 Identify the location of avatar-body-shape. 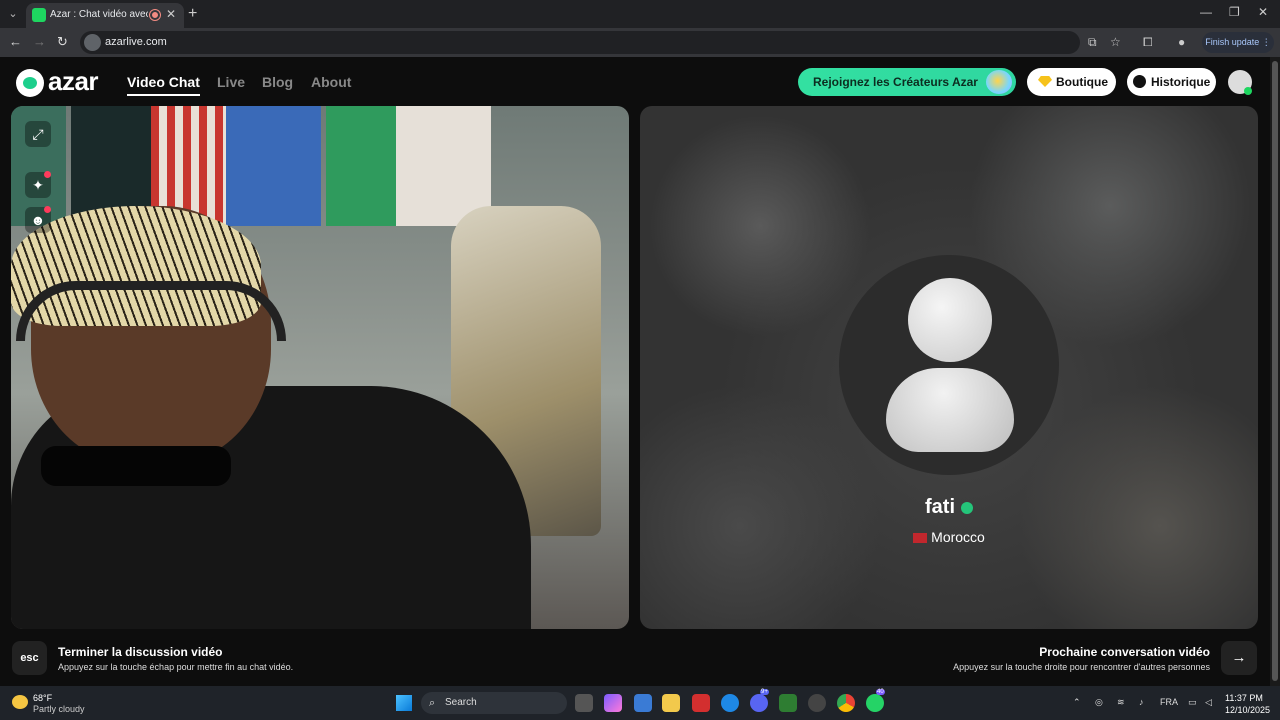
(950, 410).